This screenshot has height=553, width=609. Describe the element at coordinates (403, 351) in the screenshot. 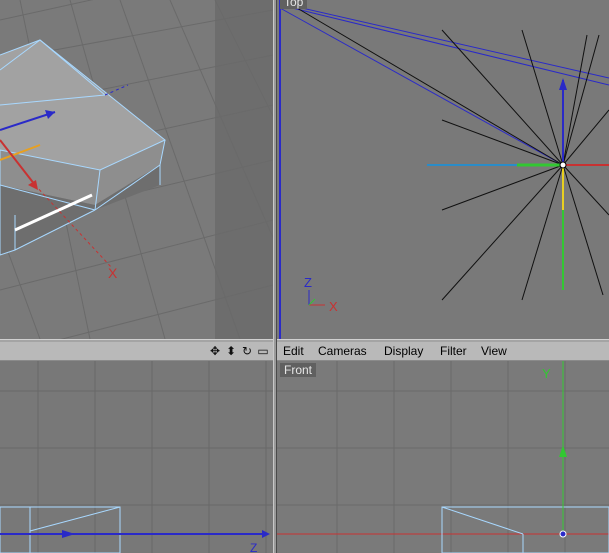

I see `menu-display: Display` at that location.